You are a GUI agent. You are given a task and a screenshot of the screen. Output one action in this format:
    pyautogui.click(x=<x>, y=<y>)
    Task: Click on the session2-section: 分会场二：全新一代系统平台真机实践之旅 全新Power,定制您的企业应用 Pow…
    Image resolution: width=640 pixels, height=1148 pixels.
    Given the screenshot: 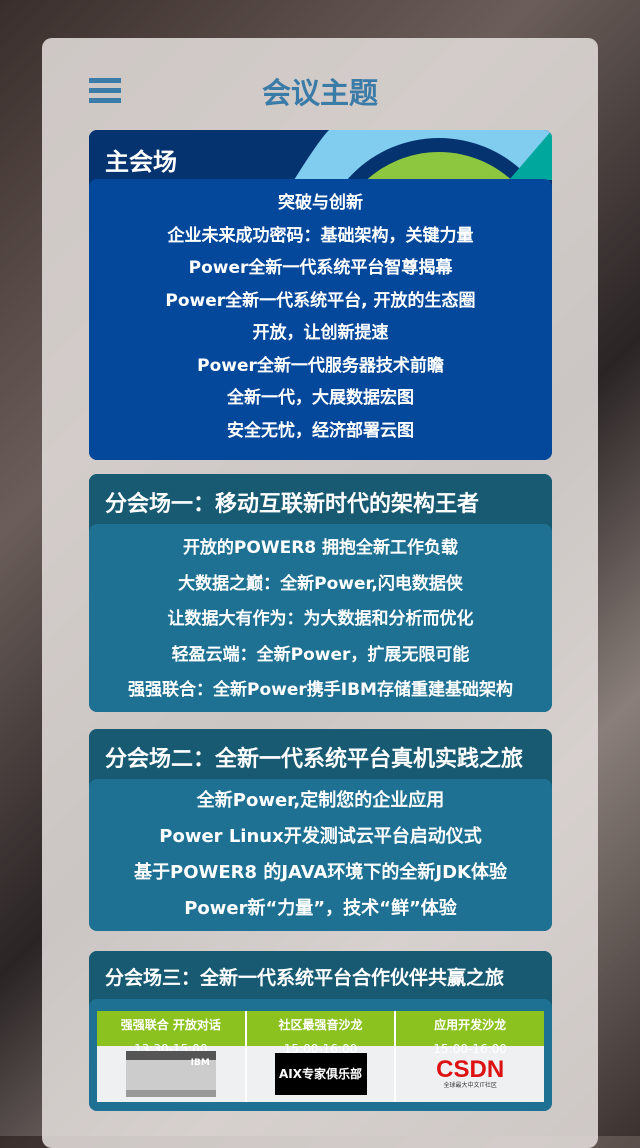 What is the action you would take?
    pyautogui.click(x=320, y=830)
    